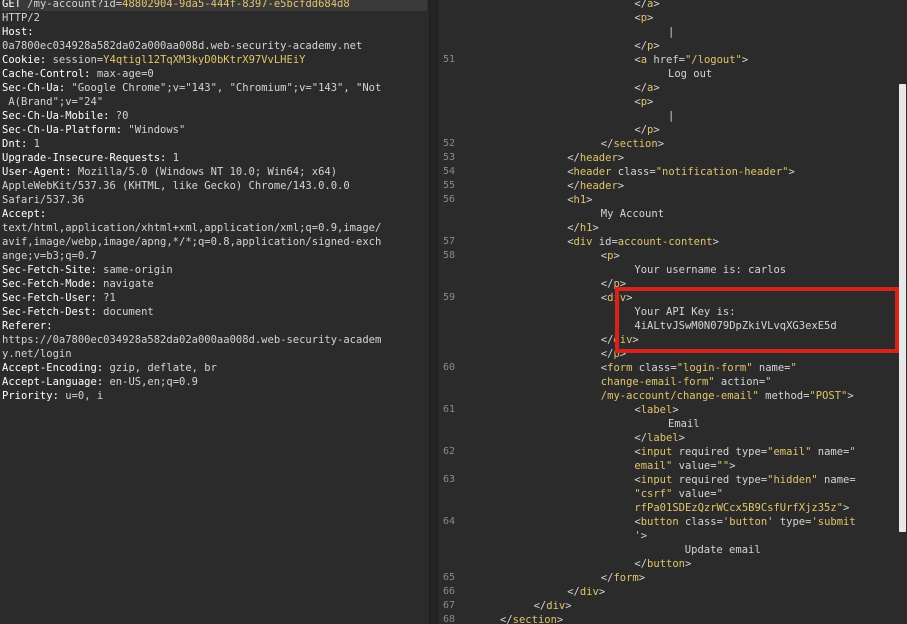 The image size is (907, 624). I want to click on code-line: Email, so click(684, 424).